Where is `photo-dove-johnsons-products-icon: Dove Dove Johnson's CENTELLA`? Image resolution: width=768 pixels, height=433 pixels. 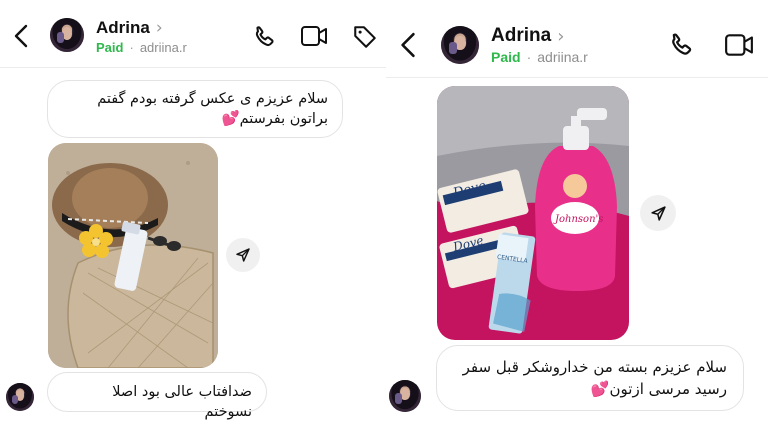
photo-dove-johnsons-products-icon: Dove Dove Johnson's CENTELLA is located at coordinates (533, 213).